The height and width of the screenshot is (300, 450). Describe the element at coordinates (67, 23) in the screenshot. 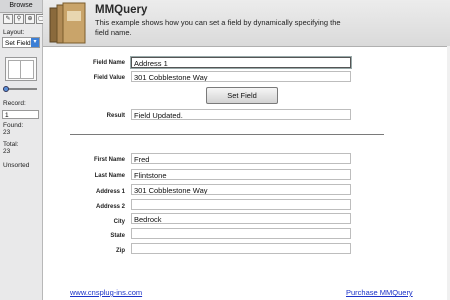

I see `books-logo-icon` at that location.